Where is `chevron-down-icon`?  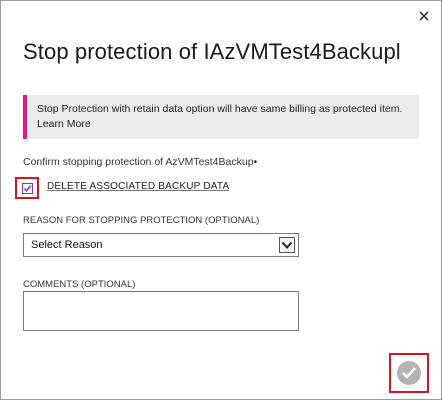
chevron-down-icon is located at coordinates (287, 245).